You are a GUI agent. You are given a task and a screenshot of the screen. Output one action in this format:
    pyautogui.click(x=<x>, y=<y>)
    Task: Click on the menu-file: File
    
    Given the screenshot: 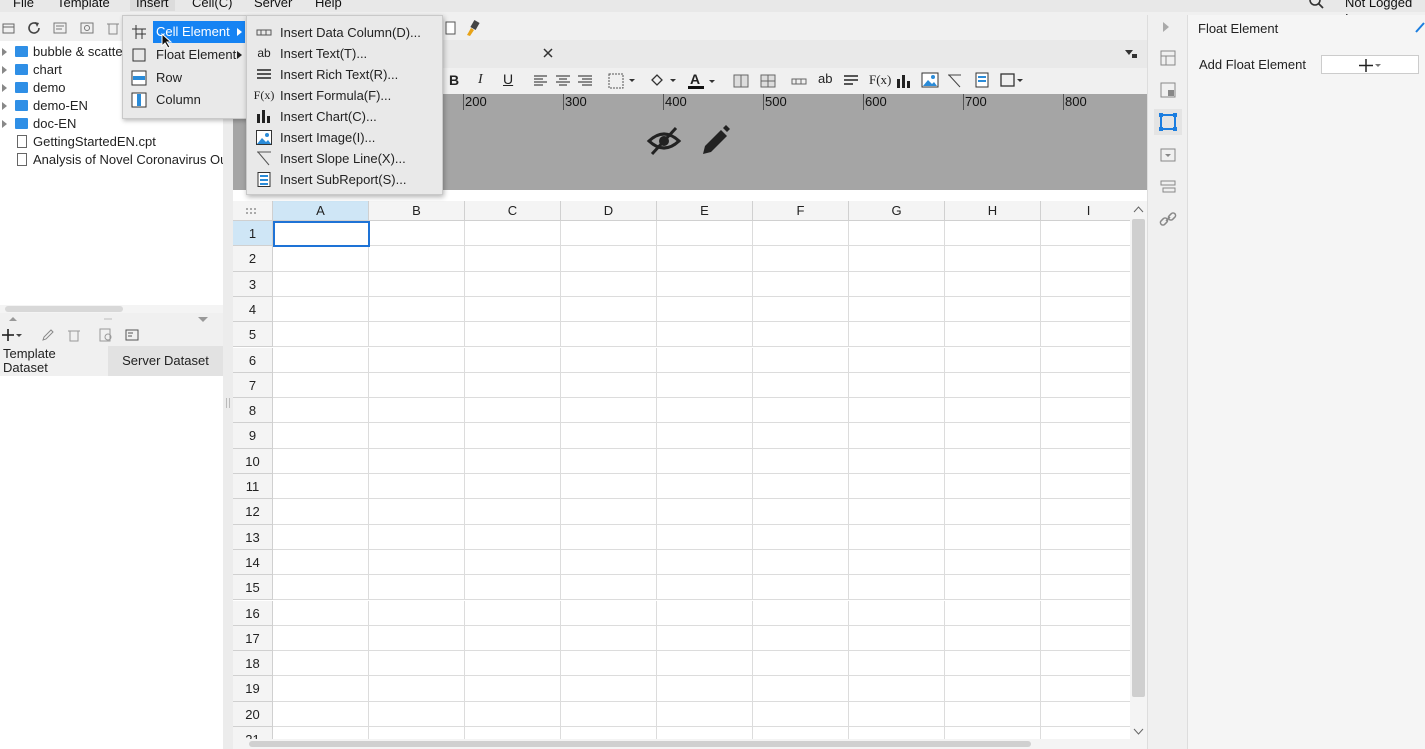 What is the action you would take?
    pyautogui.click(x=23, y=5)
    